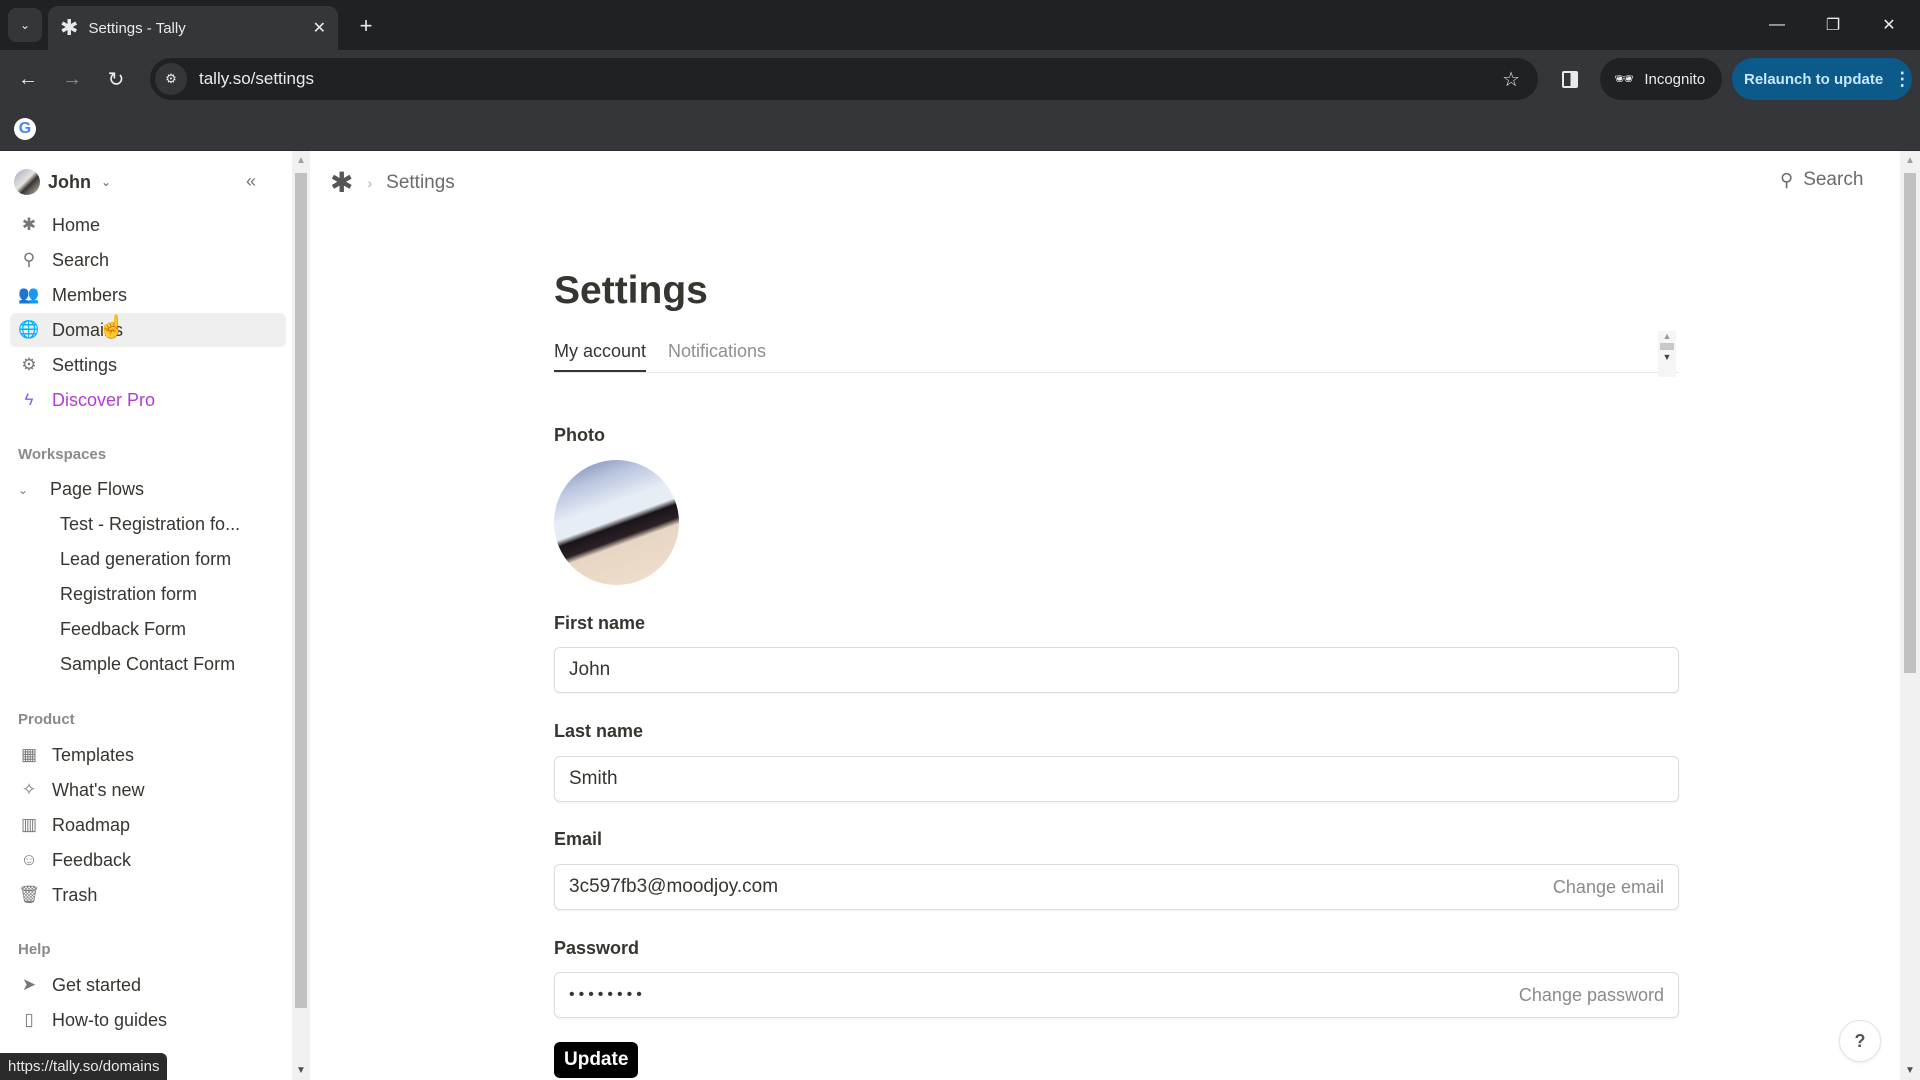 The height and width of the screenshot is (1080, 1920). What do you see at coordinates (28, 490) in the screenshot?
I see `chevron-down-icon: ⌄` at bounding box center [28, 490].